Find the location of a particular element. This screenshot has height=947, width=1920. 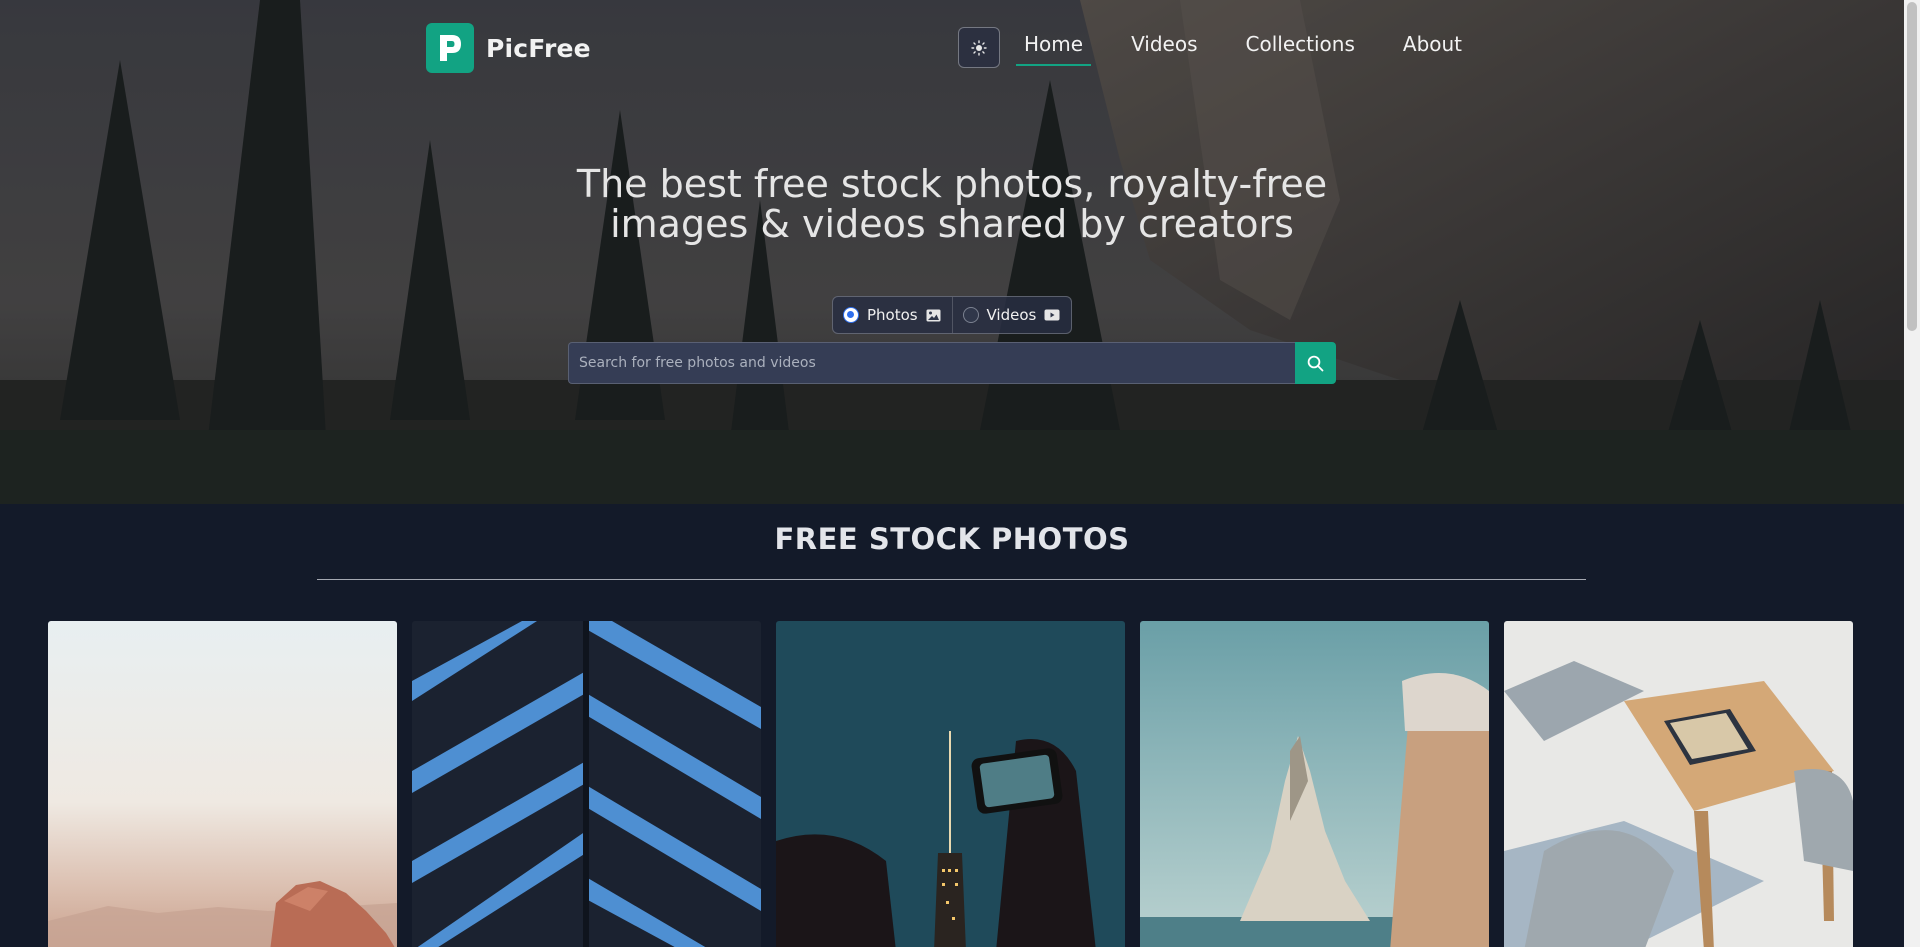

videos-label: Videos is located at coordinates (1011, 315).